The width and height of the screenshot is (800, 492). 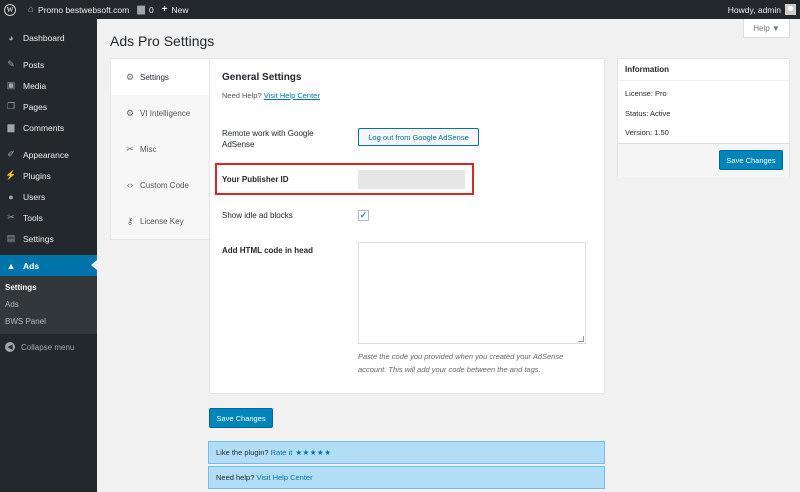 I want to click on submenu-item-settings: Settings, so click(x=48, y=287).